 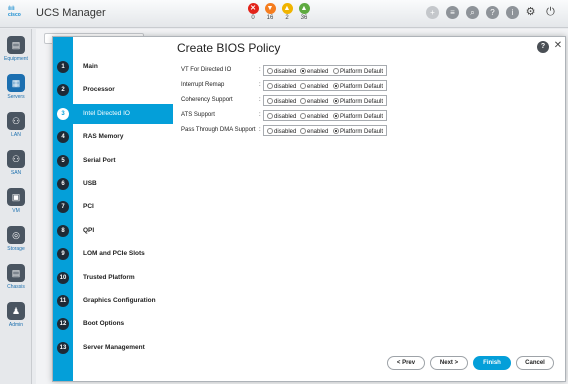 What do you see at coordinates (535, 363) in the screenshot?
I see `cancel-button: Cancel` at bounding box center [535, 363].